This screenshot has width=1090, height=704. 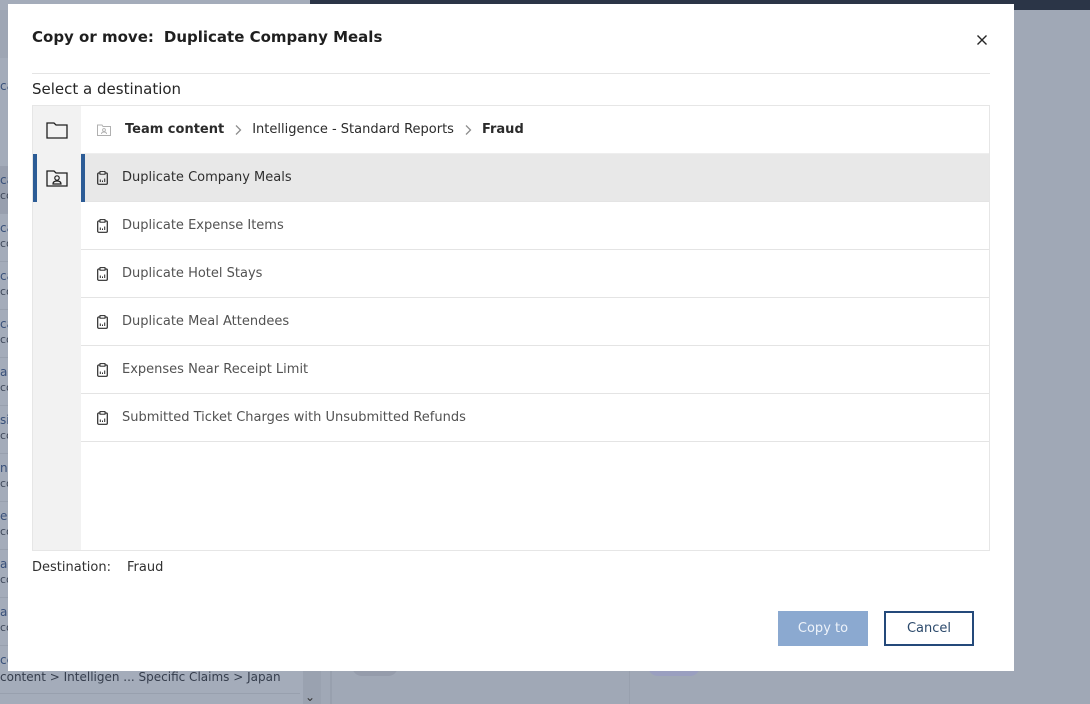 What do you see at coordinates (310, 697) in the screenshot?
I see `chevron-down-icon: ⌄` at bounding box center [310, 697].